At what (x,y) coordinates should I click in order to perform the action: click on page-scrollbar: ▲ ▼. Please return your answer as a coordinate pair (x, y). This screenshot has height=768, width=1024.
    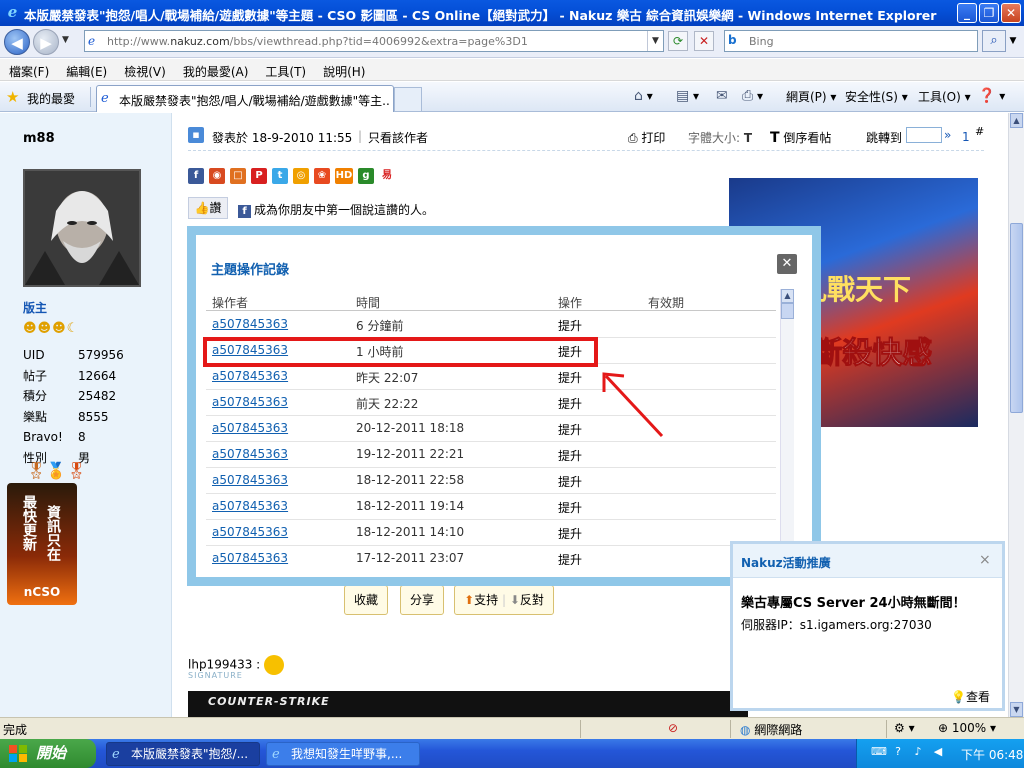
    Looking at the image, I should click on (1016, 415).